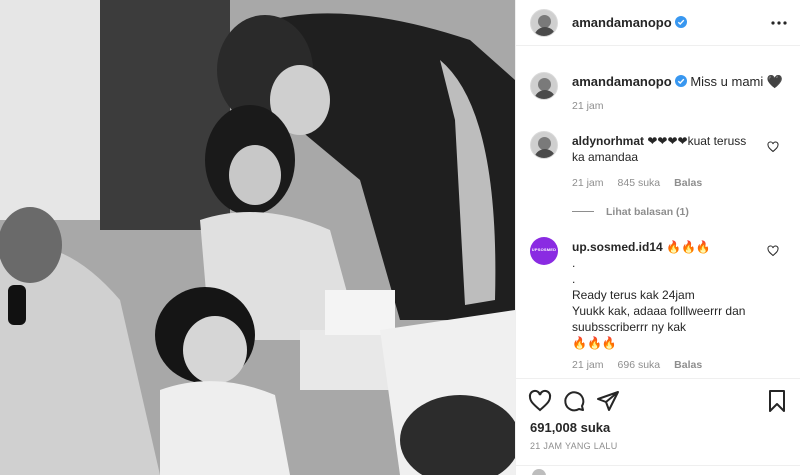 The width and height of the screenshot is (800, 475). What do you see at coordinates (570, 427) in the screenshot?
I see `like-count: 691,008 suka` at bounding box center [570, 427].